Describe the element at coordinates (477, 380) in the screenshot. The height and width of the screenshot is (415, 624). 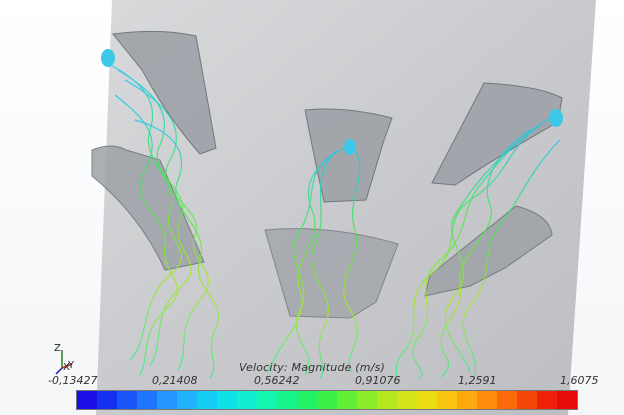
I see `legend-tick: 1,2591` at that location.